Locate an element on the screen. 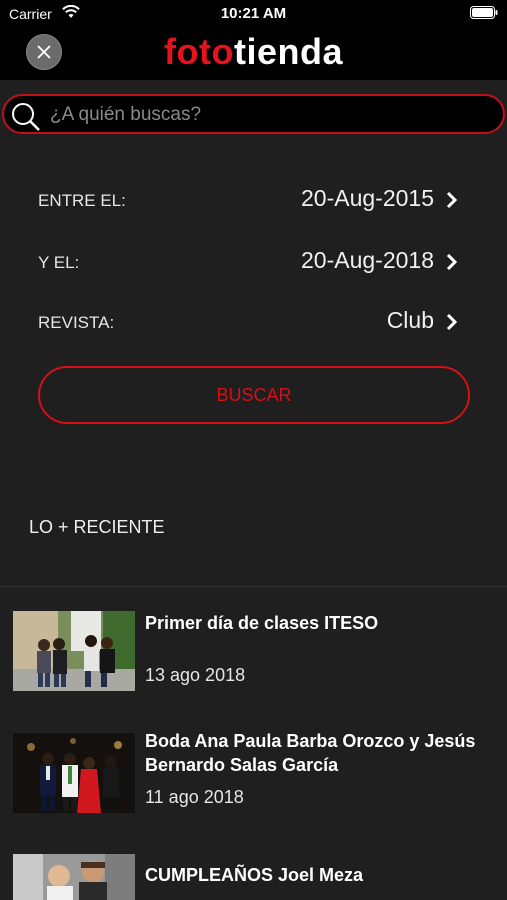 This screenshot has height=900, width=507. clock: 10:21 AM is located at coordinates (253, 13).